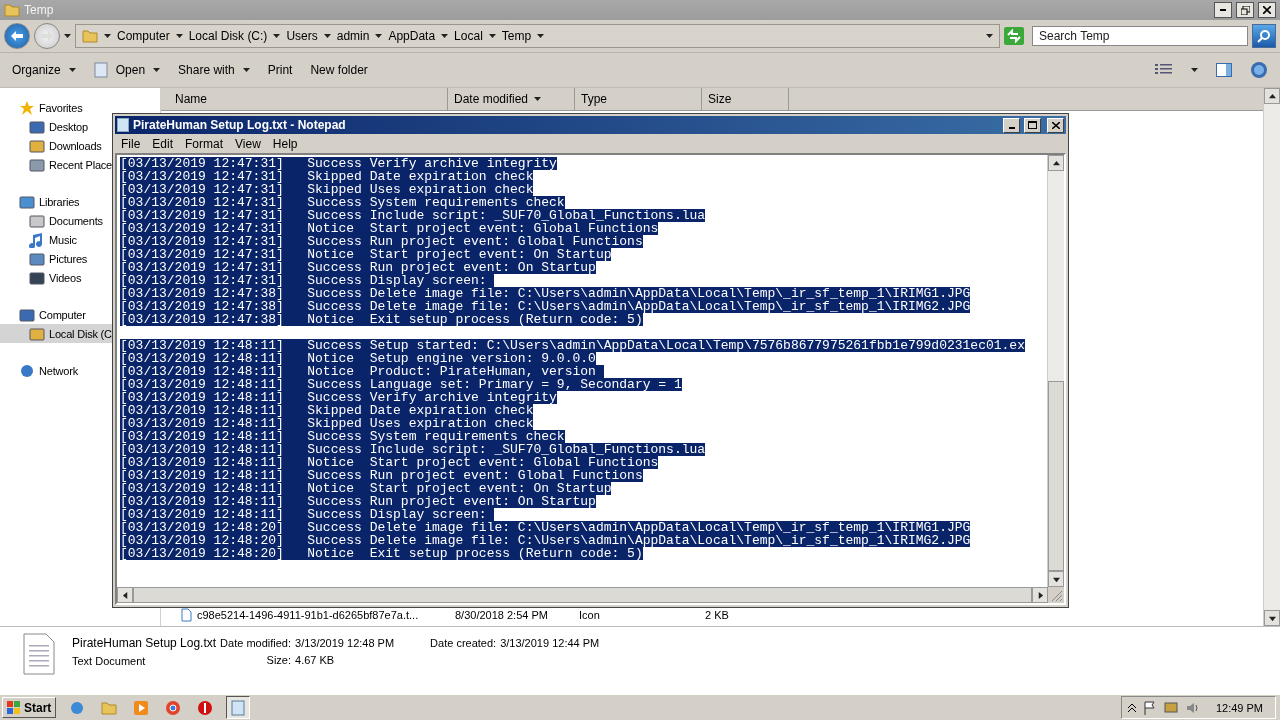 The width and height of the screenshot is (1280, 720). What do you see at coordinates (511, 99) in the screenshot?
I see `column-header: Date modified` at bounding box center [511, 99].